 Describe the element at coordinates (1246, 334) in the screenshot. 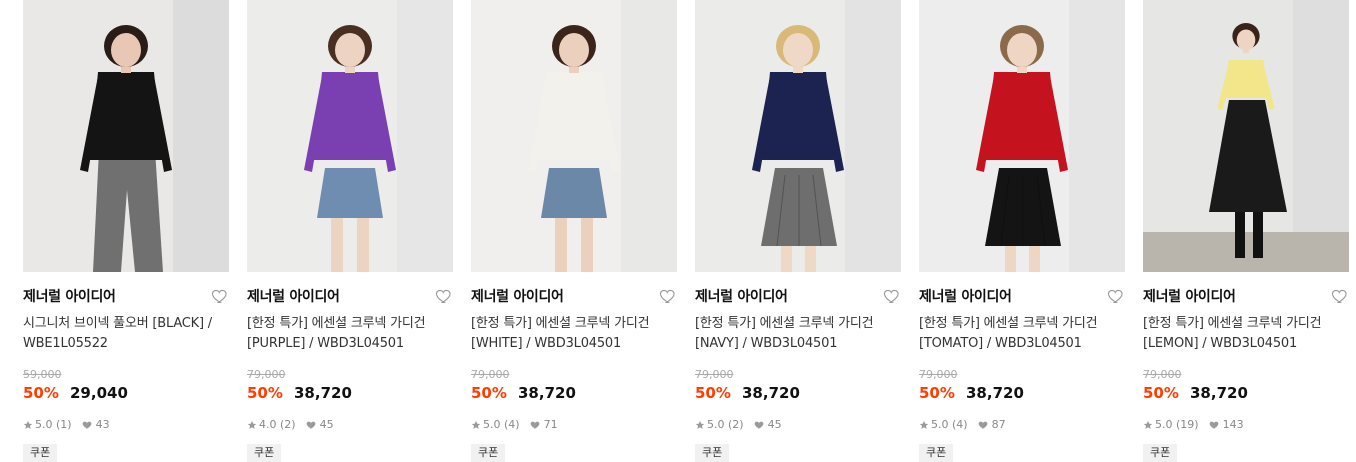

I see `product-title: [한정 특가] 에센셜 크루넥 가디건 [LEMON] / WBD3L04501` at that location.